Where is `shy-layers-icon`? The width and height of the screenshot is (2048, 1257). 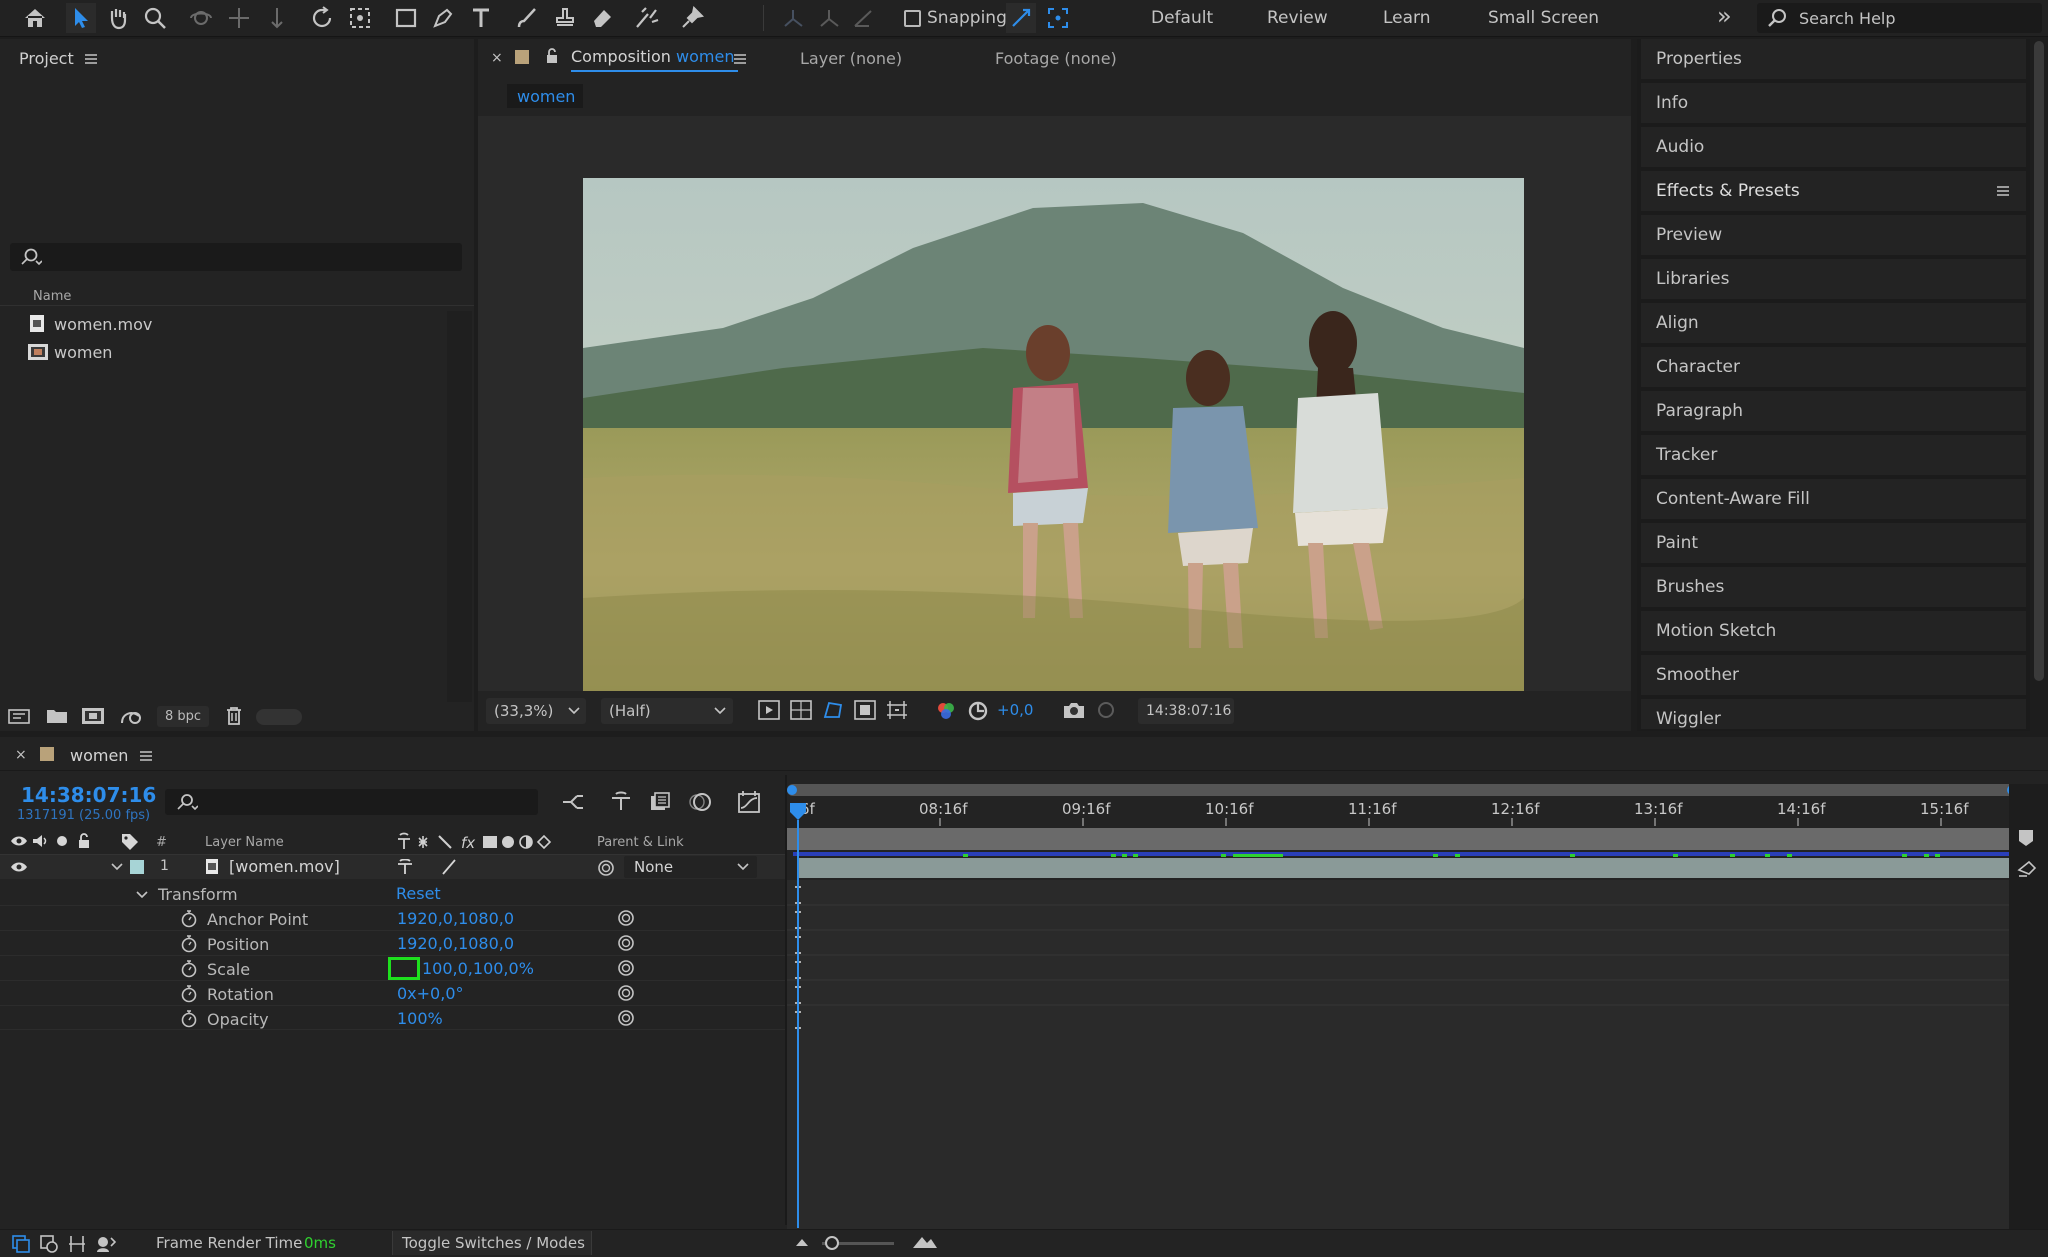
shy-layers-icon is located at coordinates (621, 802).